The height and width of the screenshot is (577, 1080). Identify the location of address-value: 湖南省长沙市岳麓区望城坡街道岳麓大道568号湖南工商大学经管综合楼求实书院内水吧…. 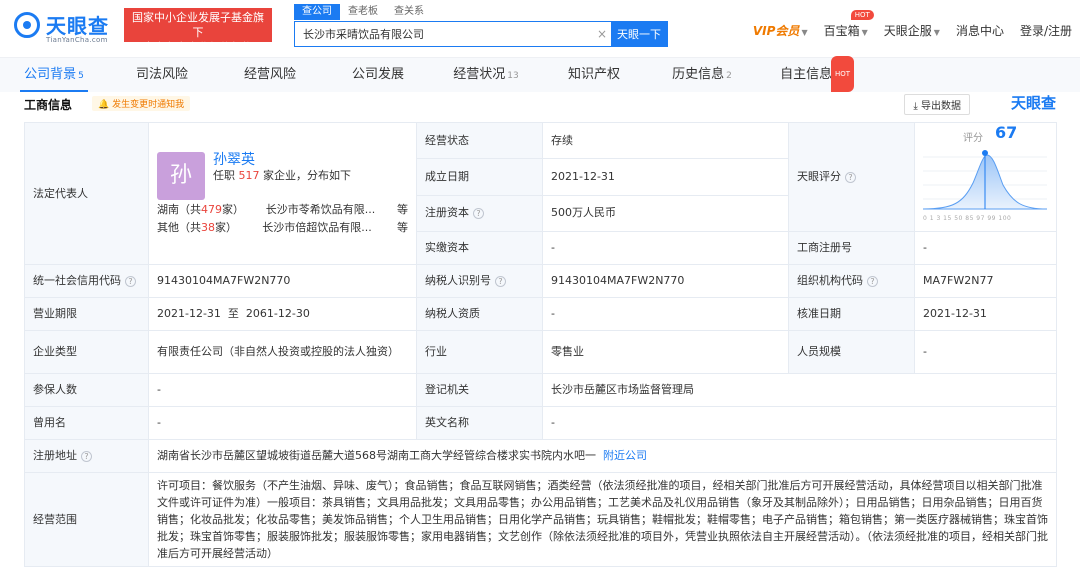
(376, 455).